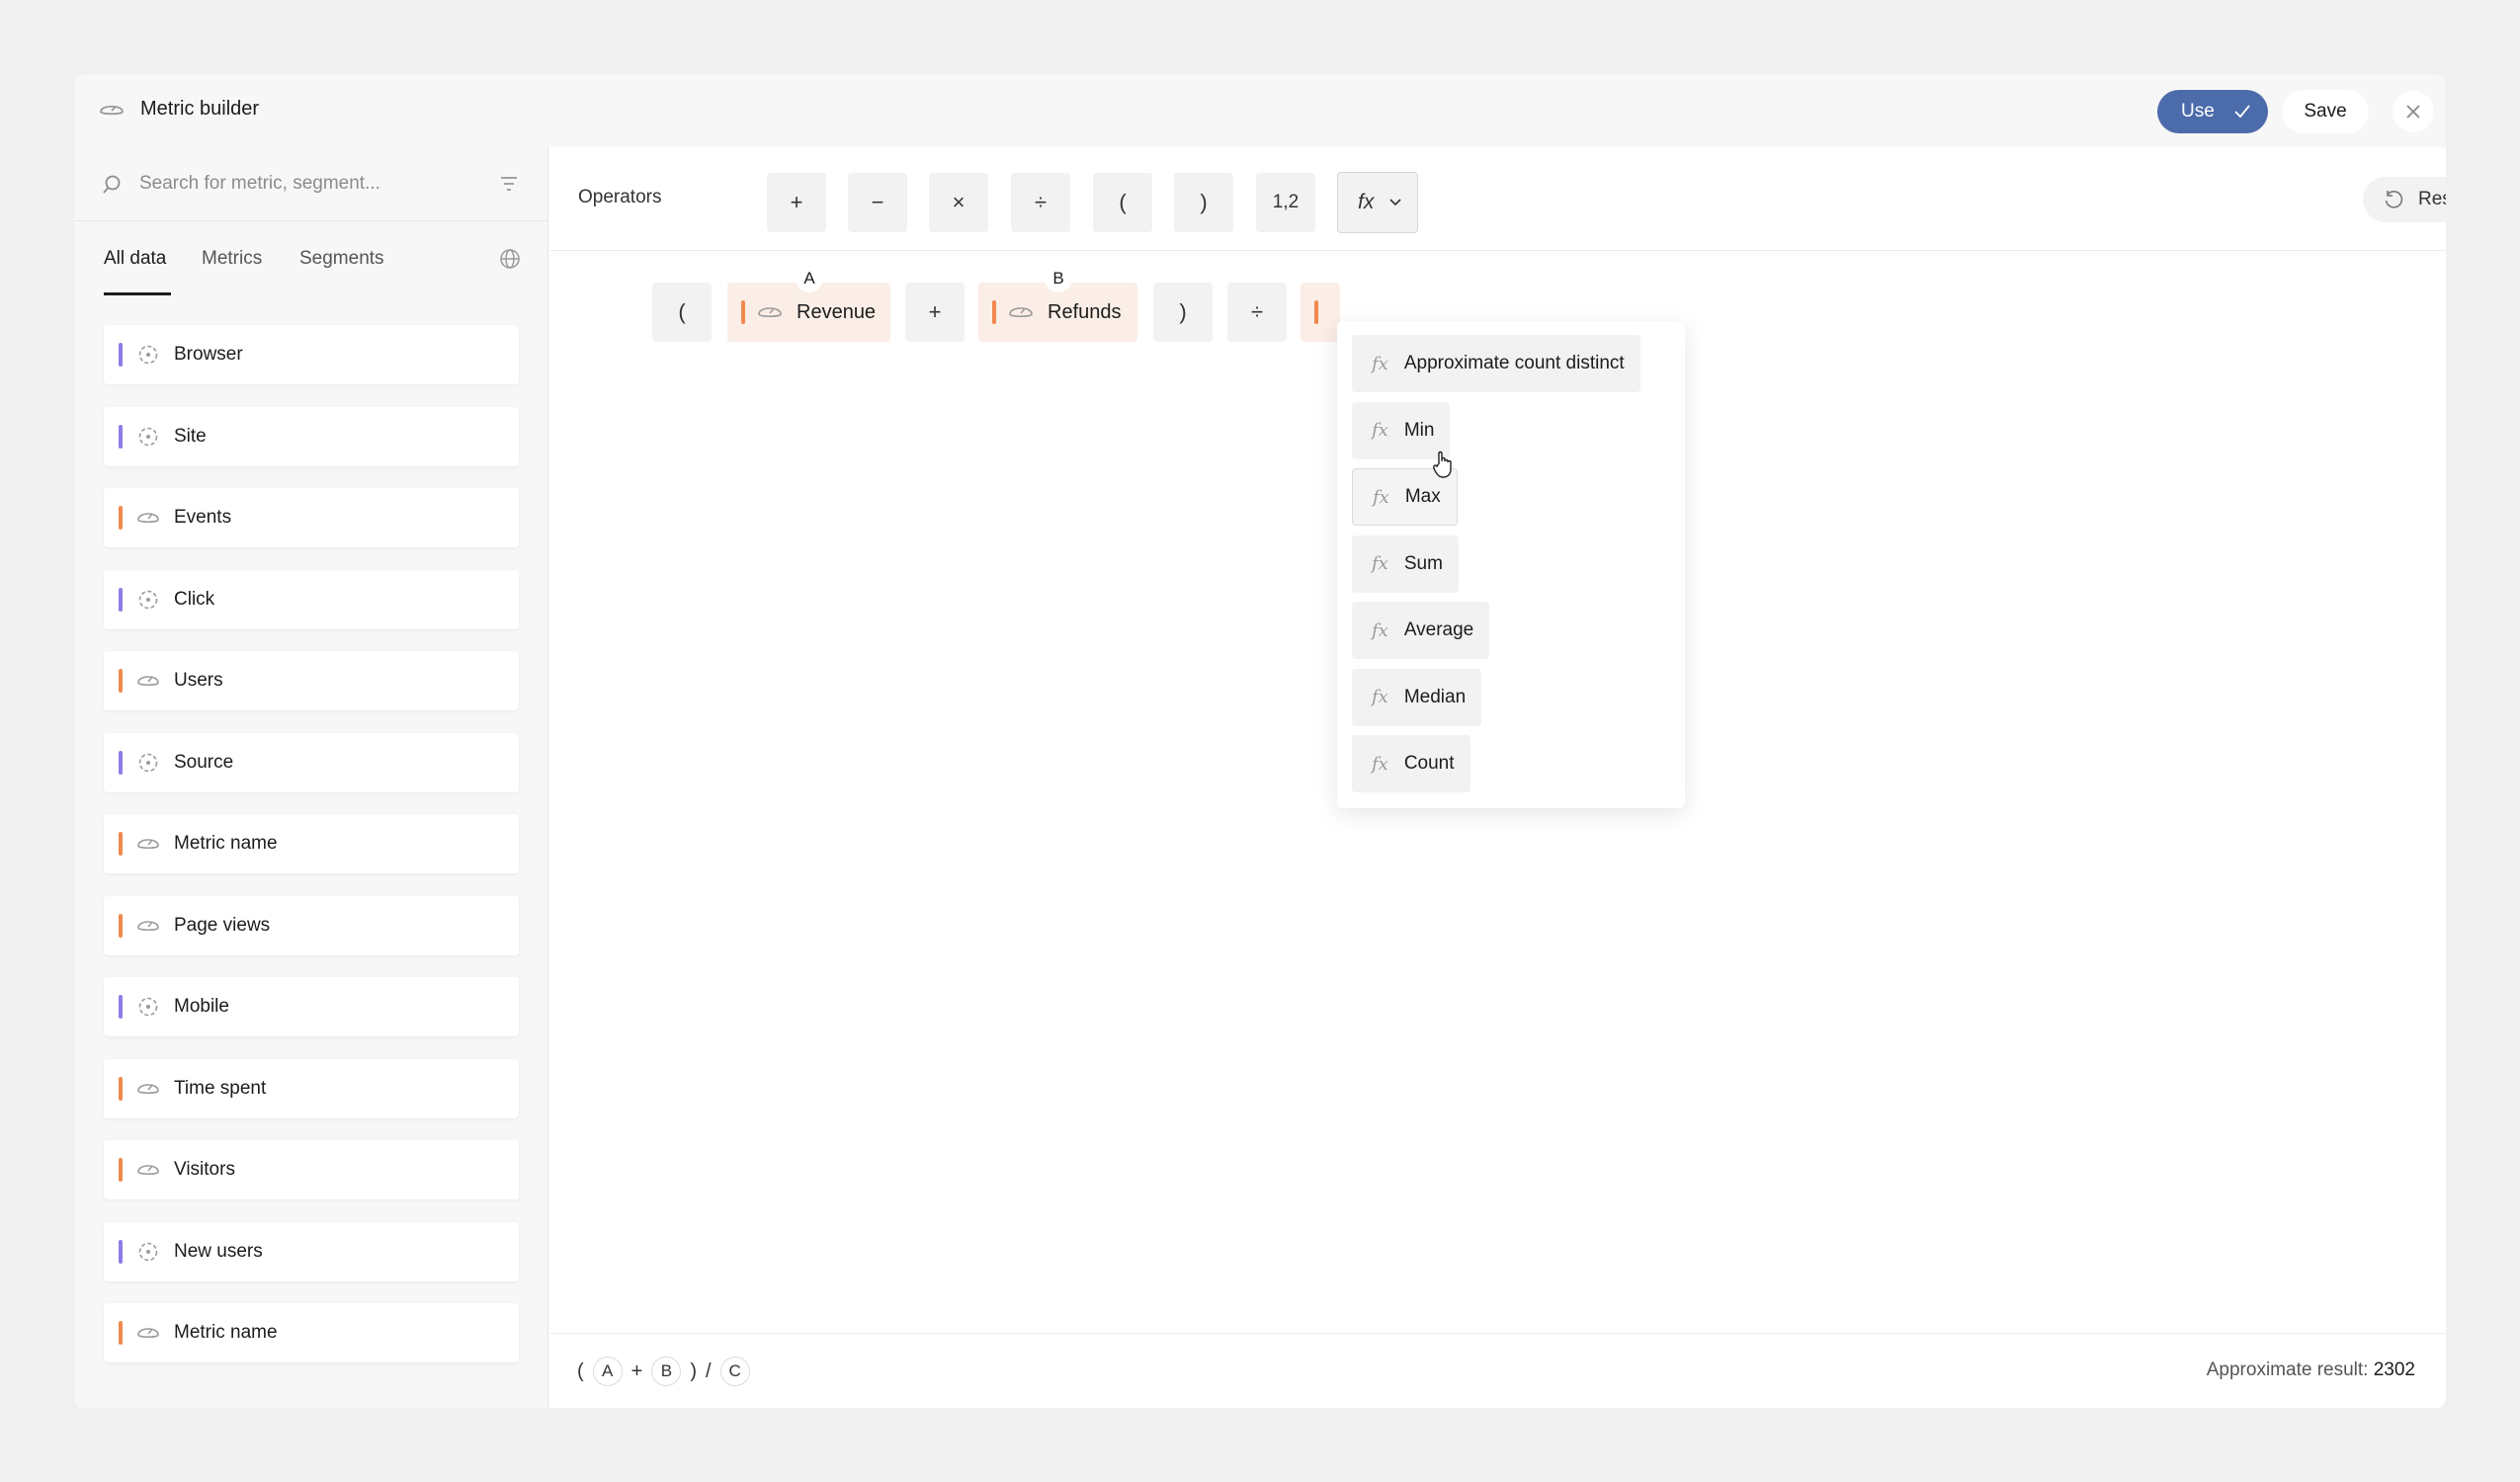 This screenshot has height=1482, width=2520. What do you see at coordinates (204, 762) in the screenshot?
I see `metric-list-item-label: Source` at bounding box center [204, 762].